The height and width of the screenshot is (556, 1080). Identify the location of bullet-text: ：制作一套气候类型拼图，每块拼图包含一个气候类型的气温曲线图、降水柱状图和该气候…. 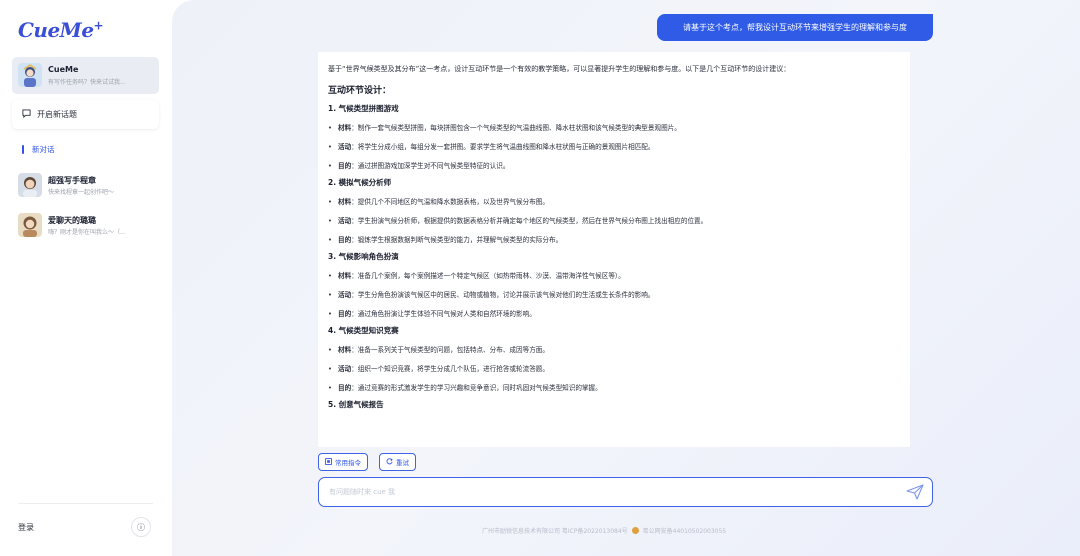
(516, 128).